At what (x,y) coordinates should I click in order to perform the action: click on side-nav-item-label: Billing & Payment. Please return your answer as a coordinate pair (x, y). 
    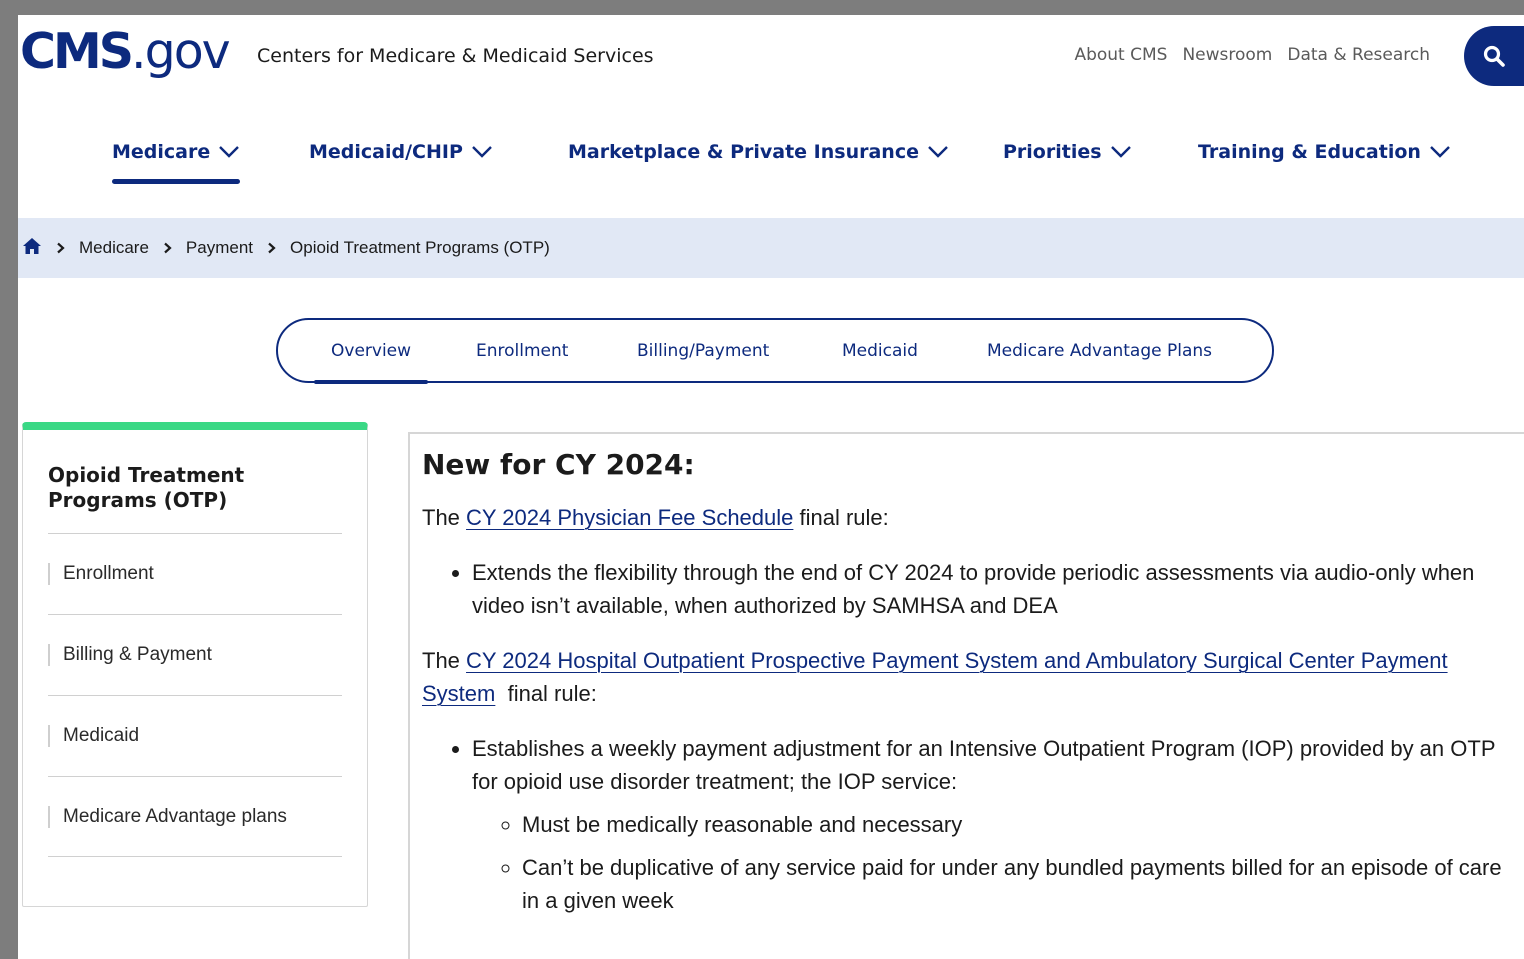
    Looking at the image, I should click on (137, 654).